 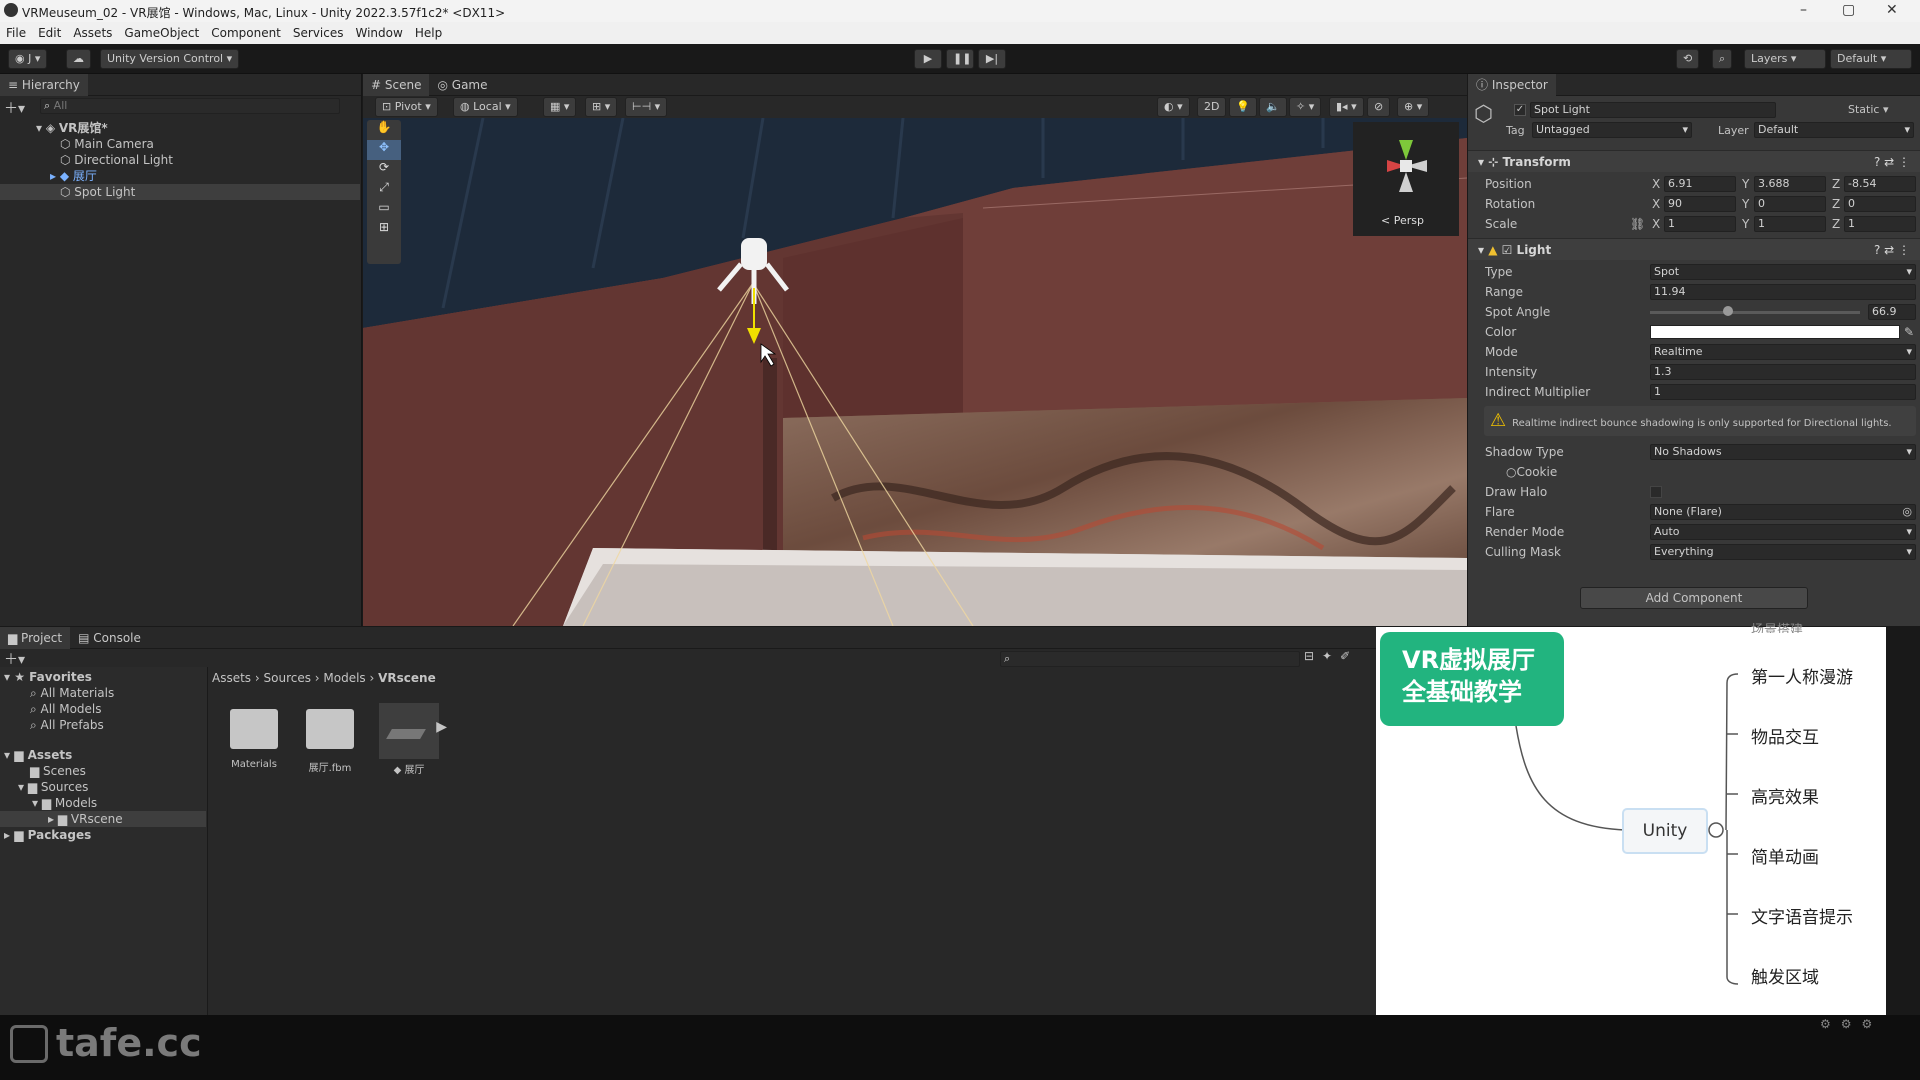 What do you see at coordinates (1790, 224) in the screenshot?
I see `scale-y-field: 1` at bounding box center [1790, 224].